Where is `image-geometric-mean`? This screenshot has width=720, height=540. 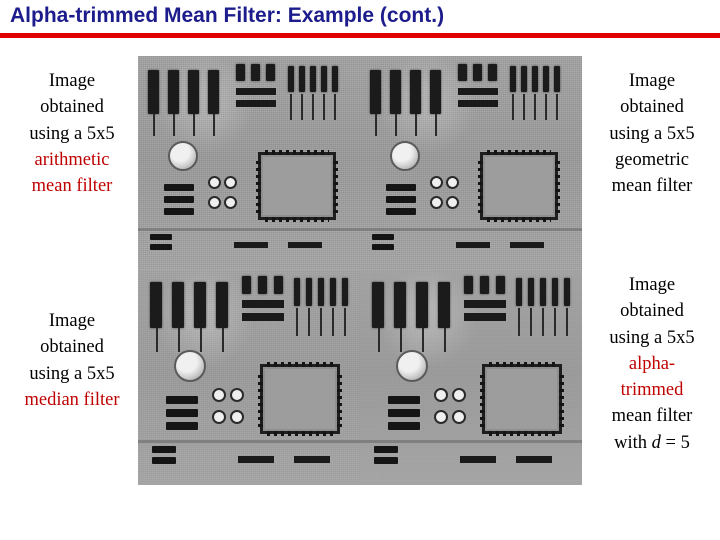 image-geometric-mean is located at coordinates (471, 163).